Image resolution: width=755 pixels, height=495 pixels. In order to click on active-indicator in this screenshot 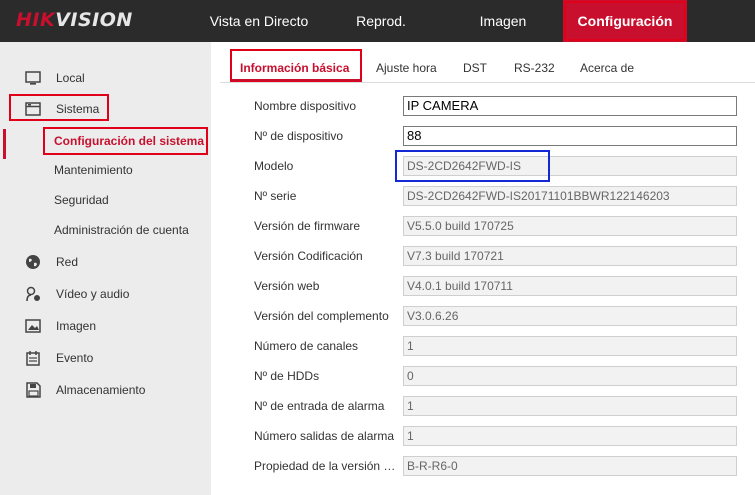, I will do `click(4, 144)`.